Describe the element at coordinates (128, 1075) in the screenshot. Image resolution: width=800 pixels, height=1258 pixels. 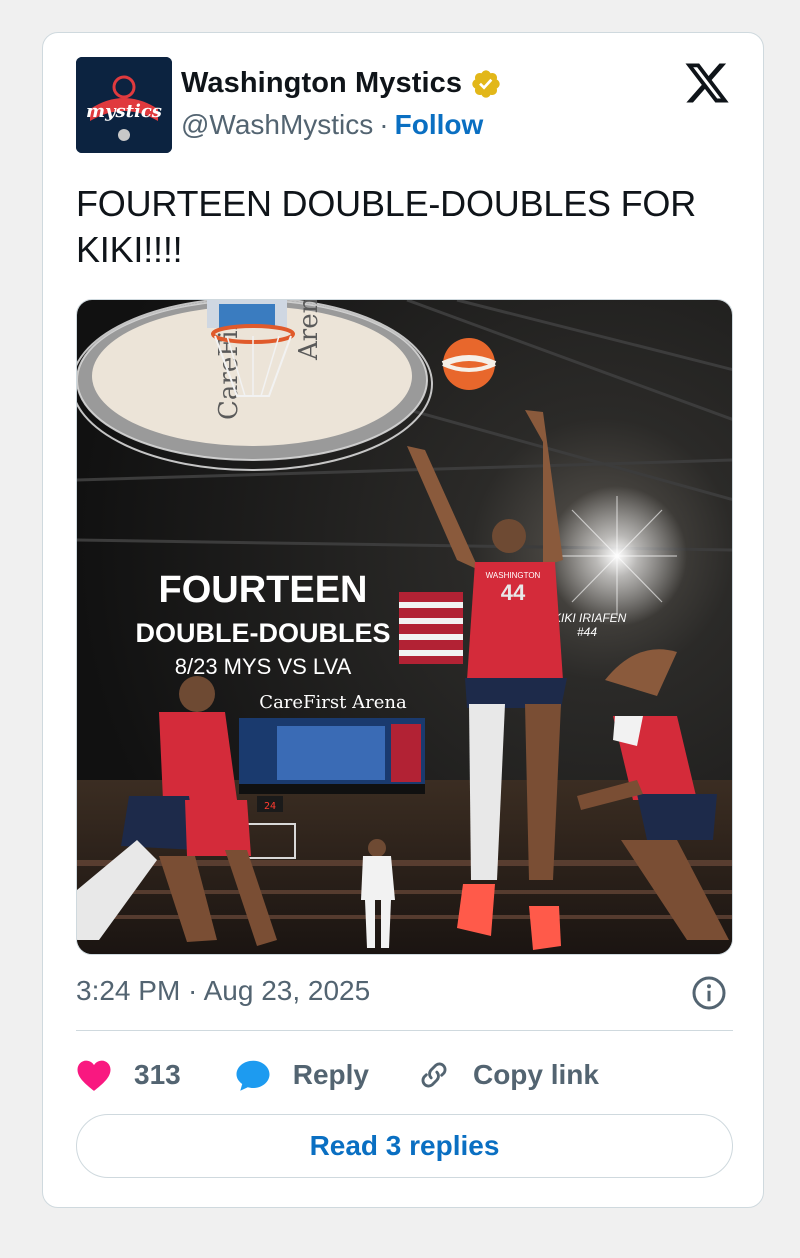
I see `like-button: 313` at that location.